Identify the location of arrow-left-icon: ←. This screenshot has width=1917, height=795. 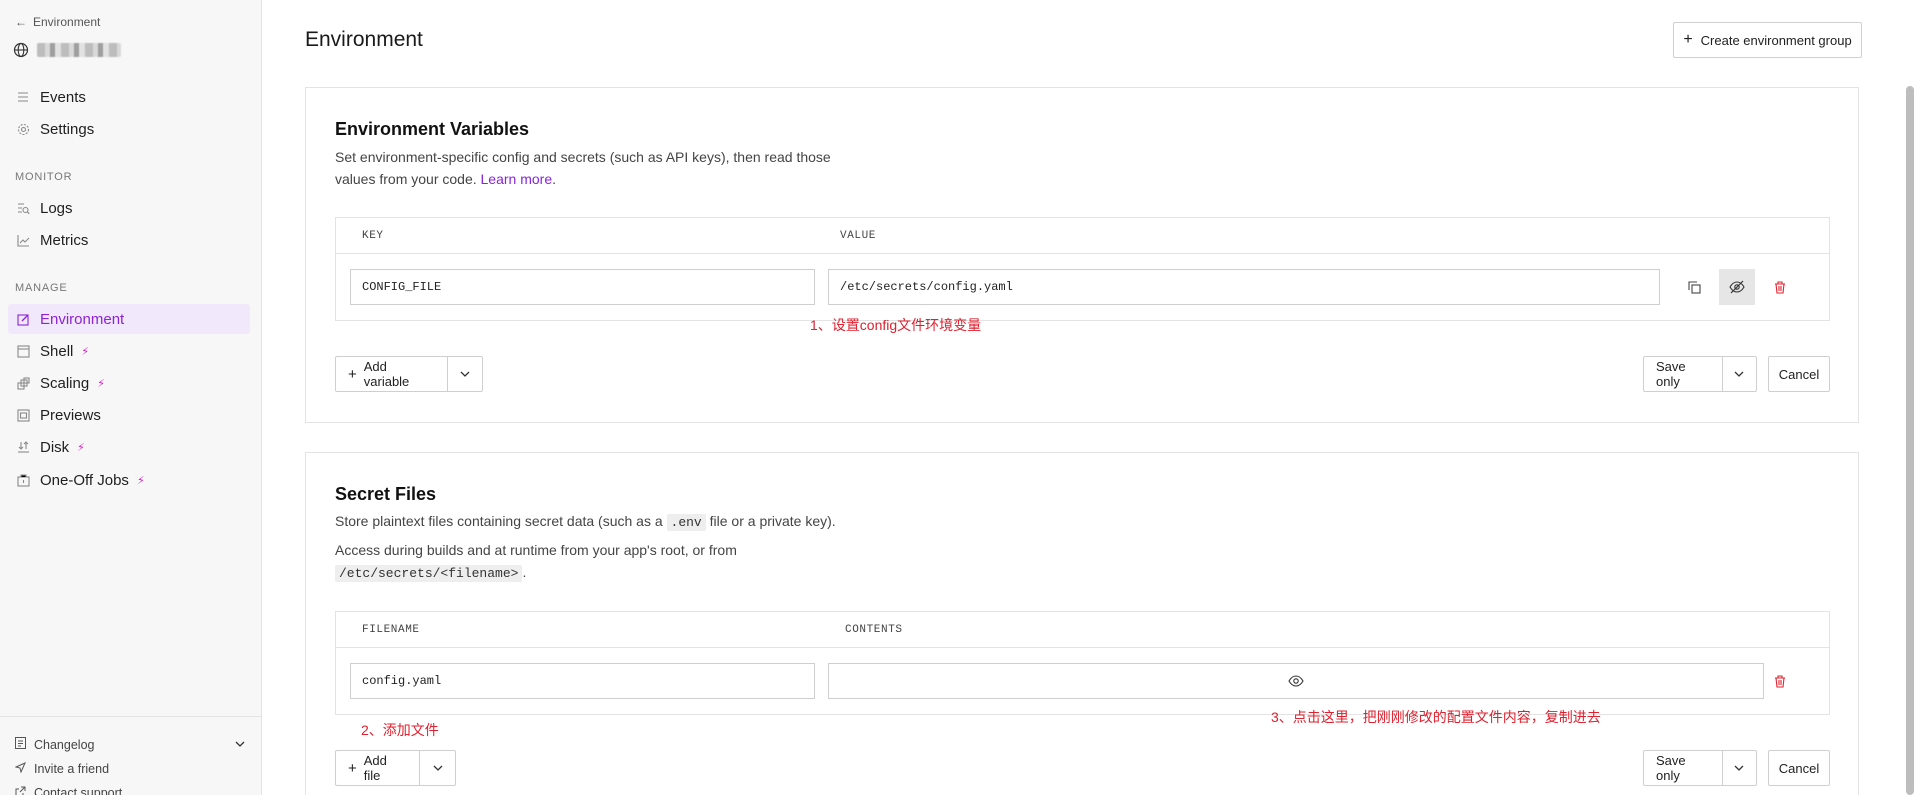
(21, 22).